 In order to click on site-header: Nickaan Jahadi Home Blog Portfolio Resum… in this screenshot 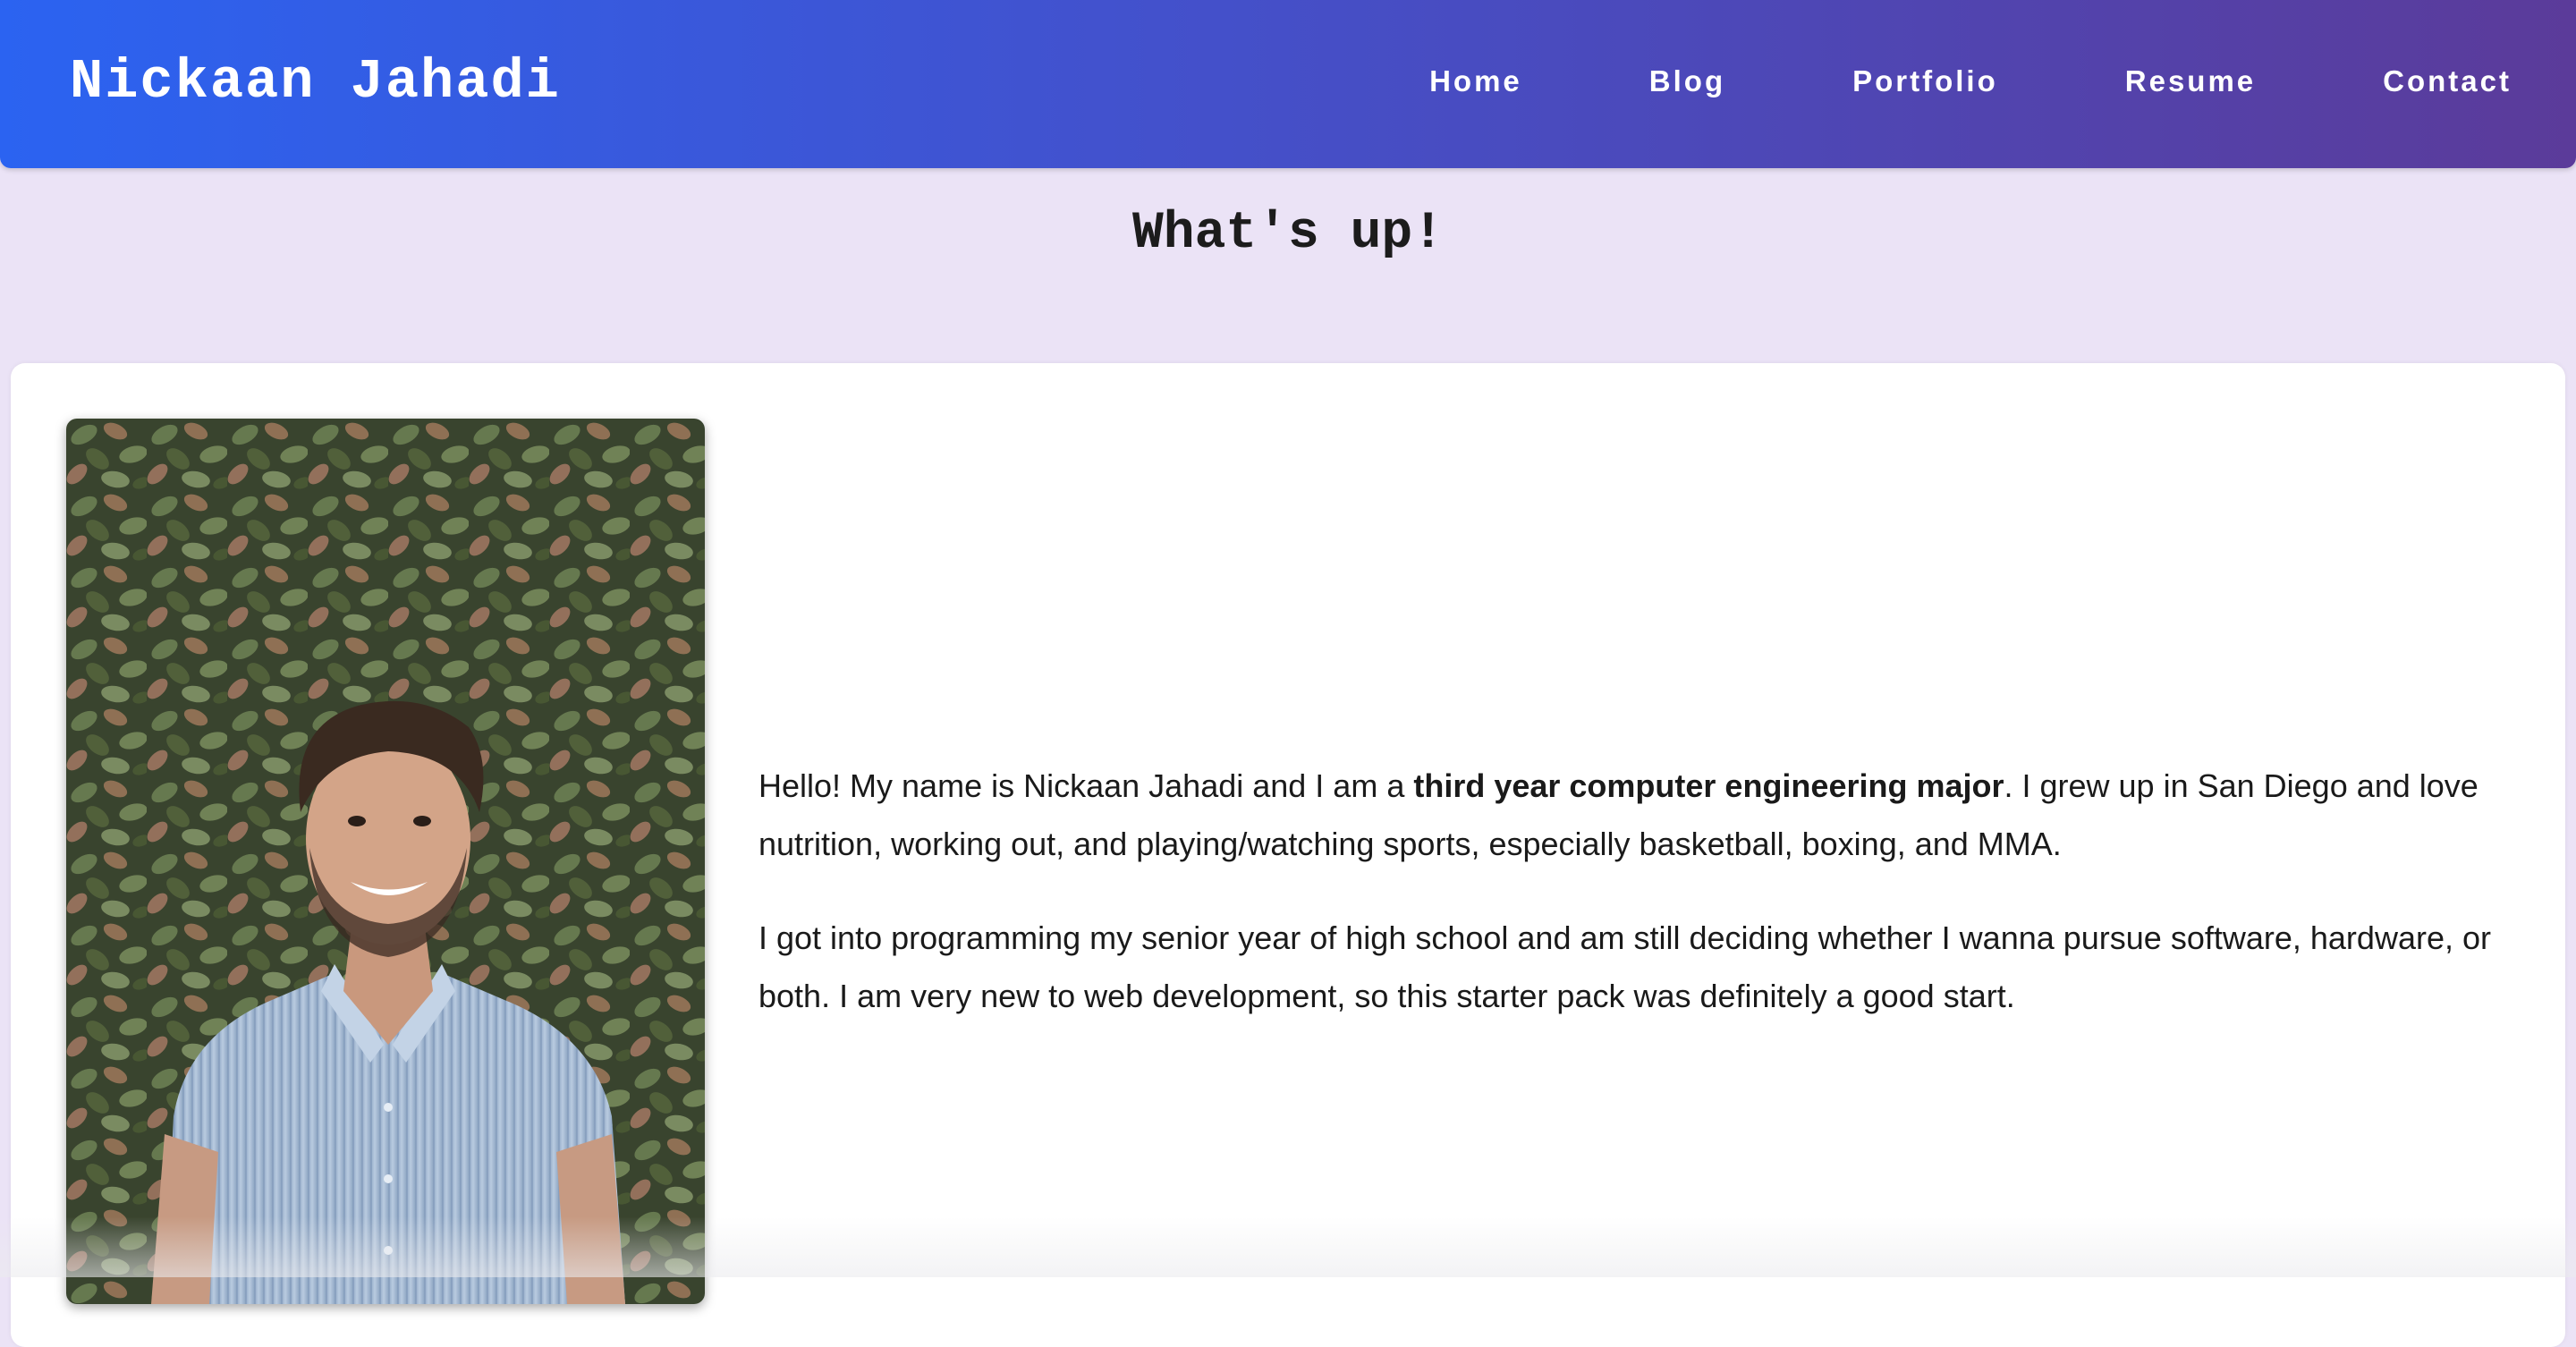, I will do `click(1288, 84)`.